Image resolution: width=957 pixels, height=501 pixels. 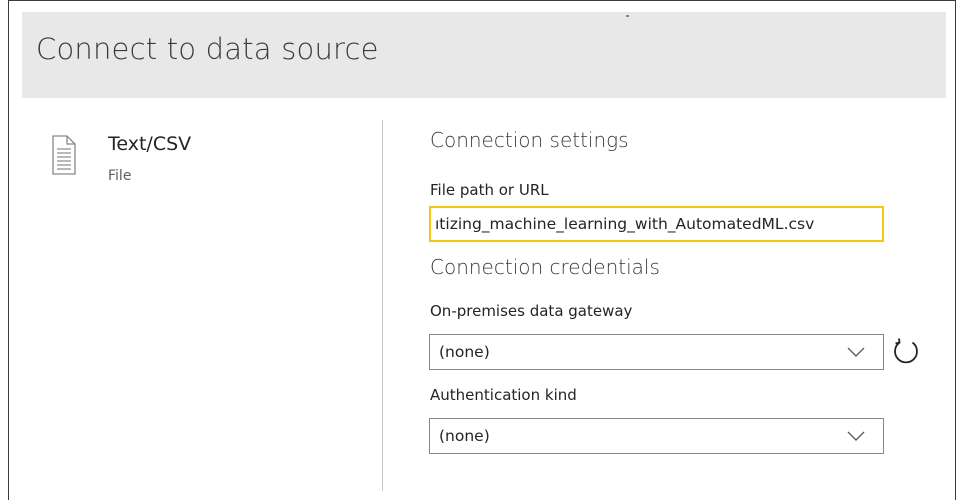 What do you see at coordinates (120, 176) in the screenshot?
I see `source-type: File` at bounding box center [120, 176].